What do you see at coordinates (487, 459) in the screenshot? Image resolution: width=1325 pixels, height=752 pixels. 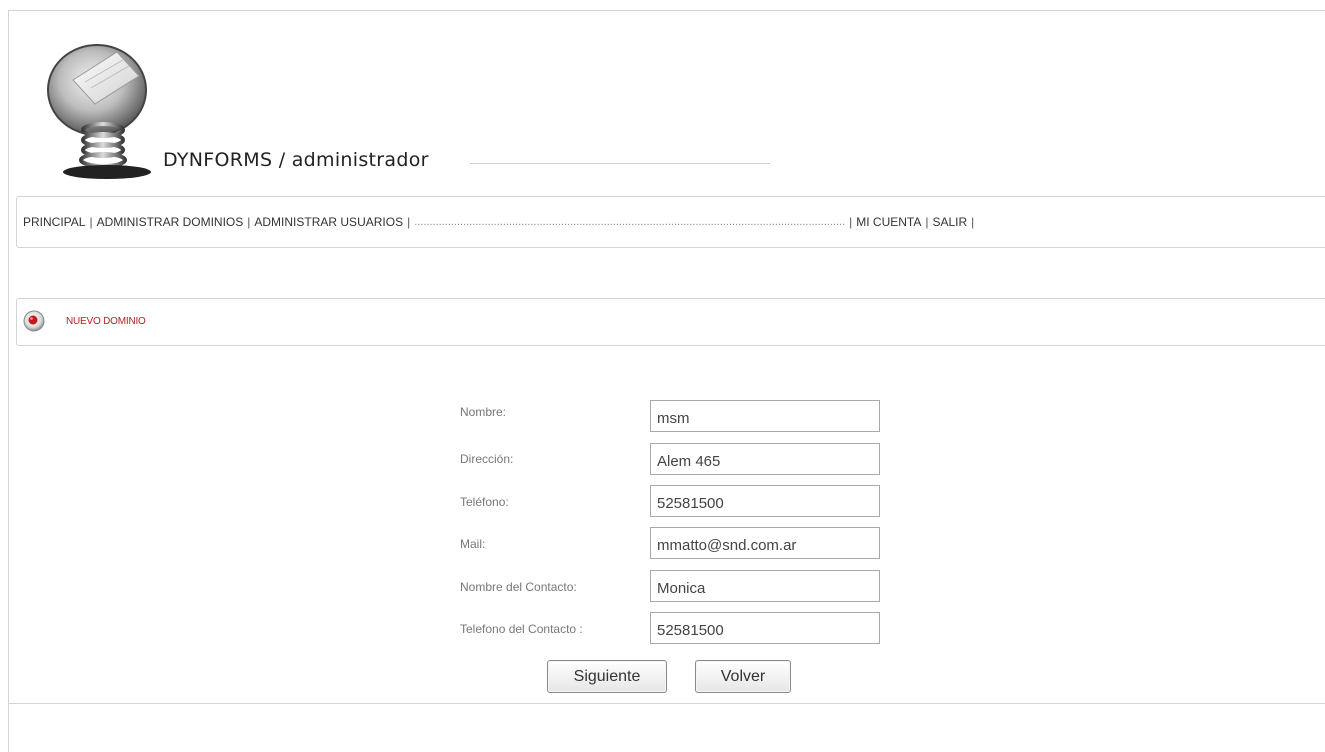 I see `direccion-label: Dirección:` at bounding box center [487, 459].